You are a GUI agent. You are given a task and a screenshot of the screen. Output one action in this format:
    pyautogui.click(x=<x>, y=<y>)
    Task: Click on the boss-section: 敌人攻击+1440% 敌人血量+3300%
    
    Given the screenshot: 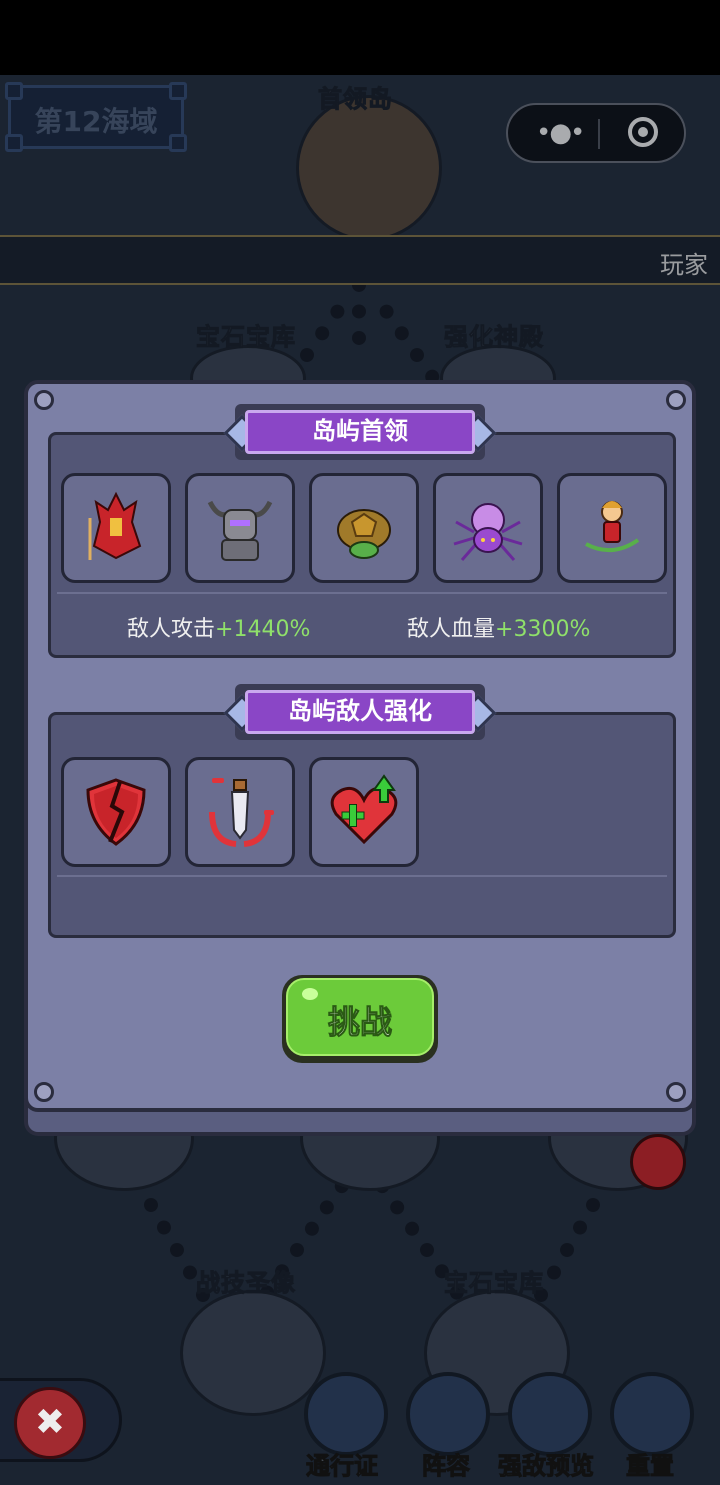 What is the action you would take?
    pyautogui.click(x=362, y=545)
    